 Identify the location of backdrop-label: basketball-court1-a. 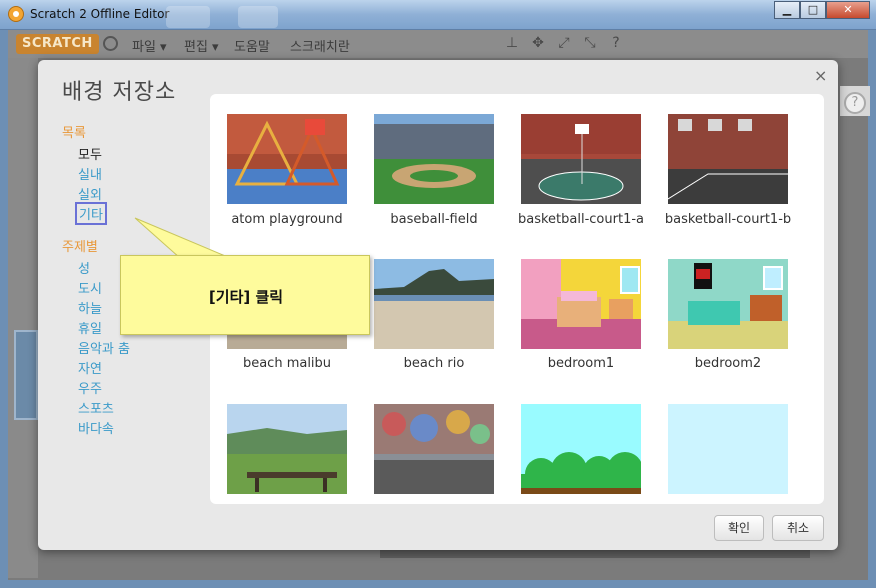
(581, 219).